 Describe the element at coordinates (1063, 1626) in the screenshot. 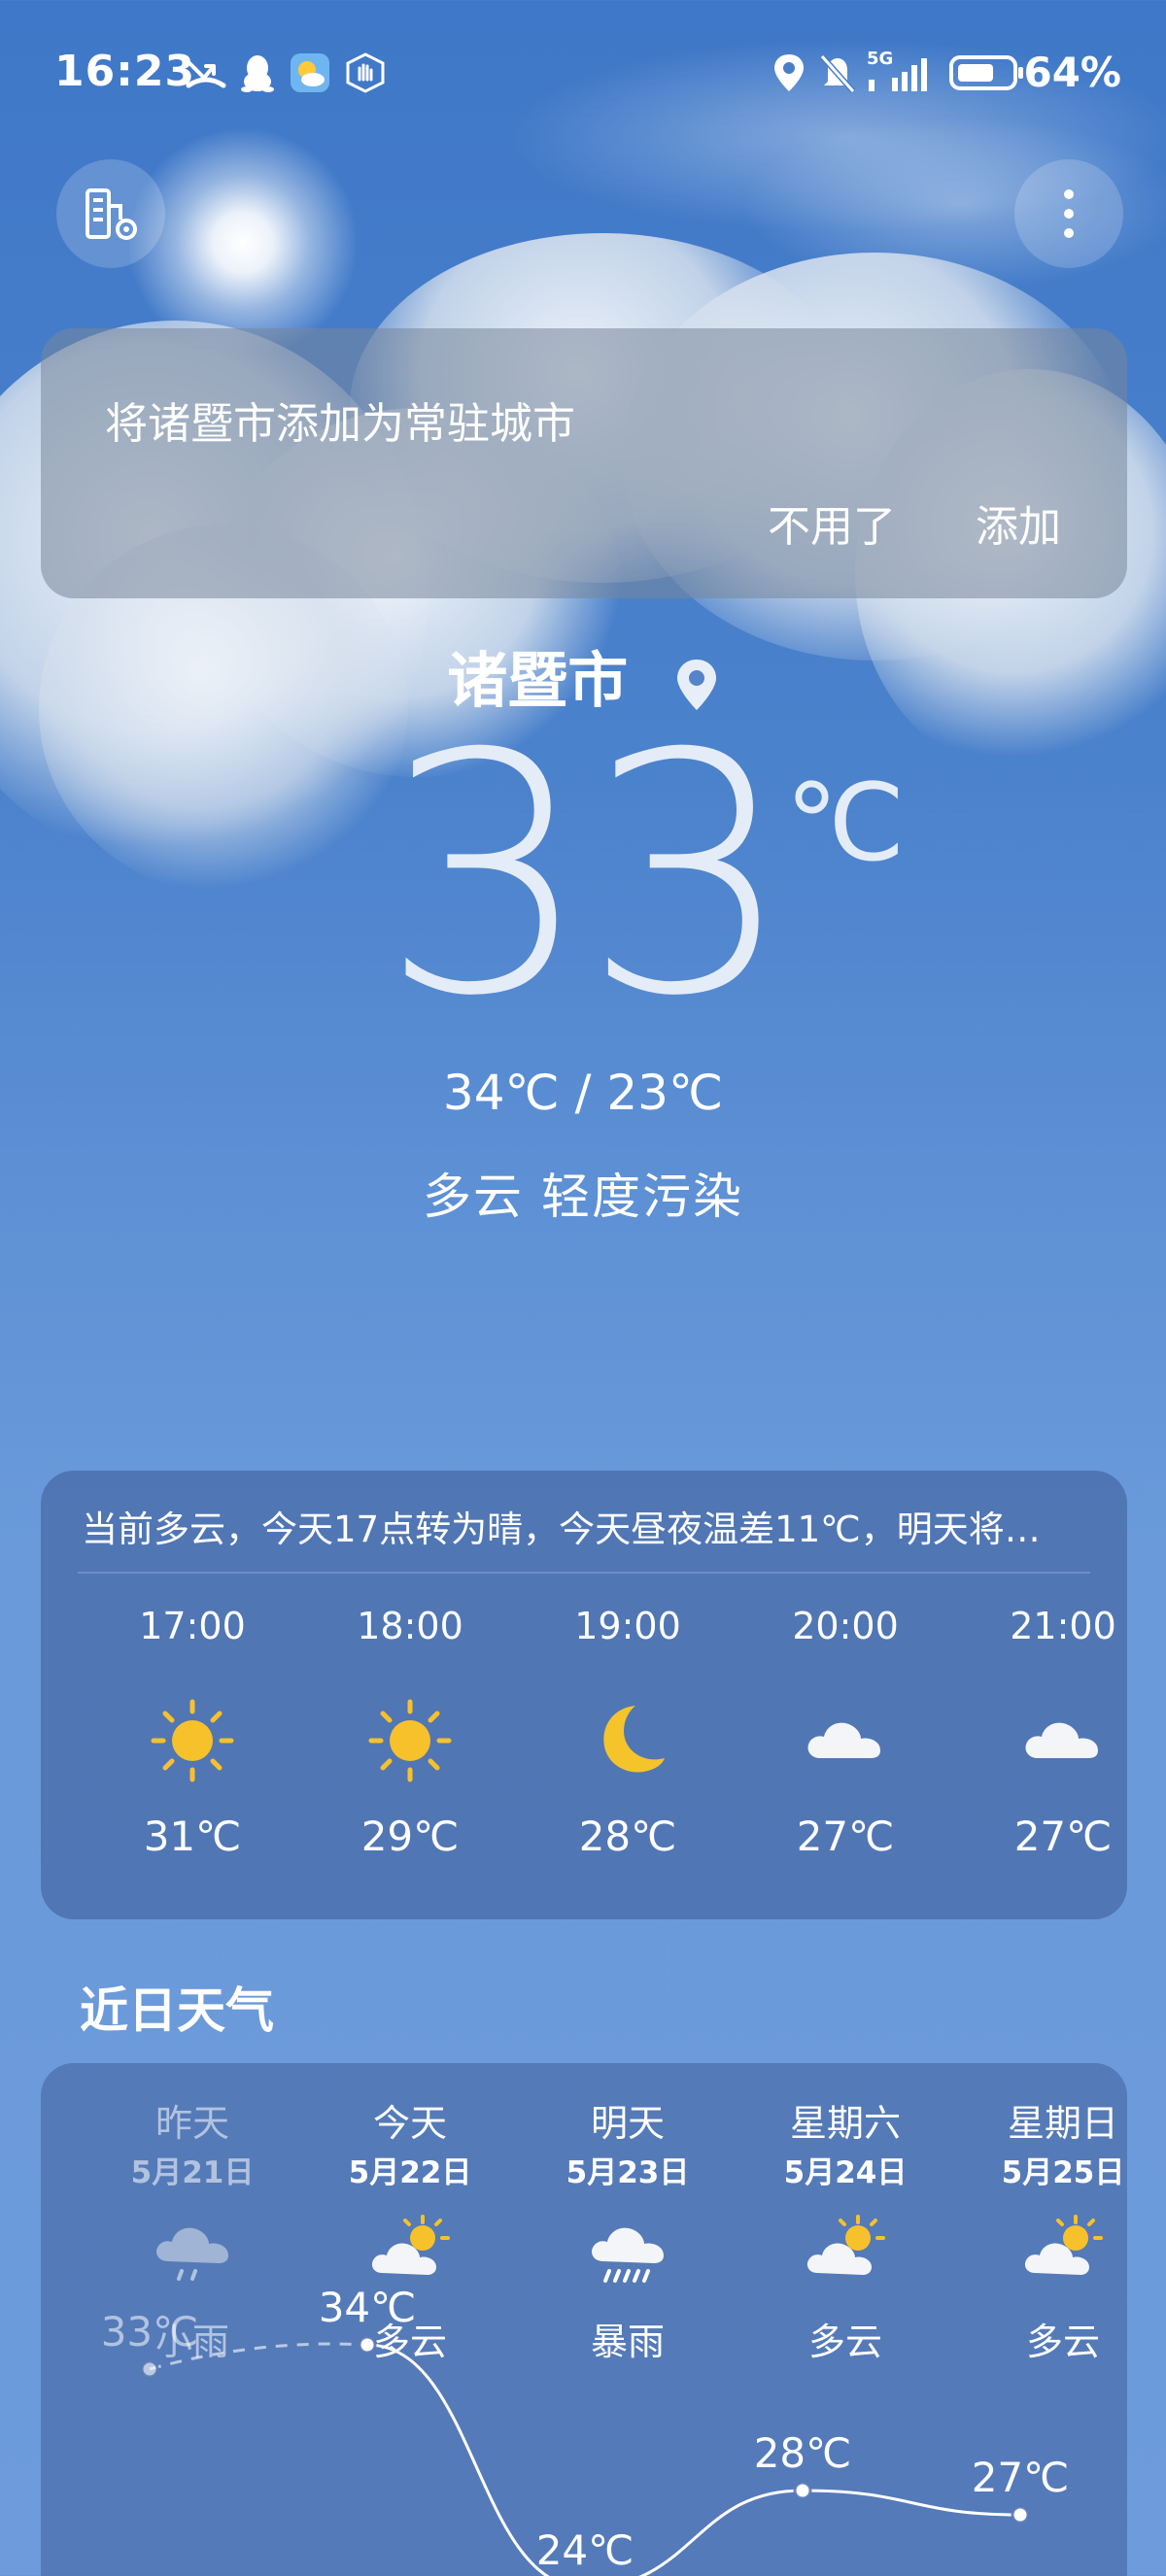

I see `hour-time: 21:00` at that location.